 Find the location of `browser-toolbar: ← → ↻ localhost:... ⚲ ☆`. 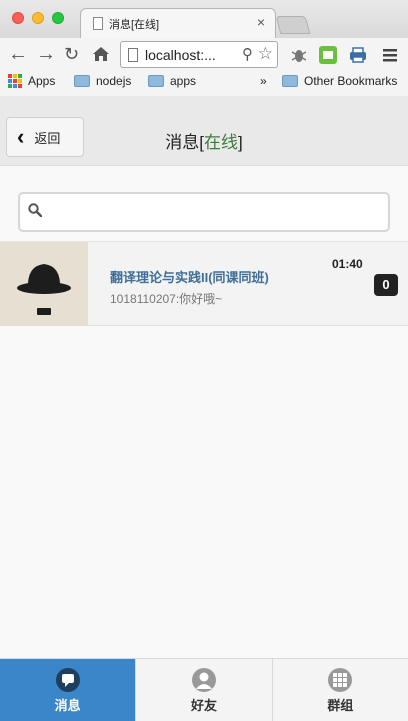

browser-toolbar: ← → ↻ localhost:... ⚲ ☆ is located at coordinates (204, 54).